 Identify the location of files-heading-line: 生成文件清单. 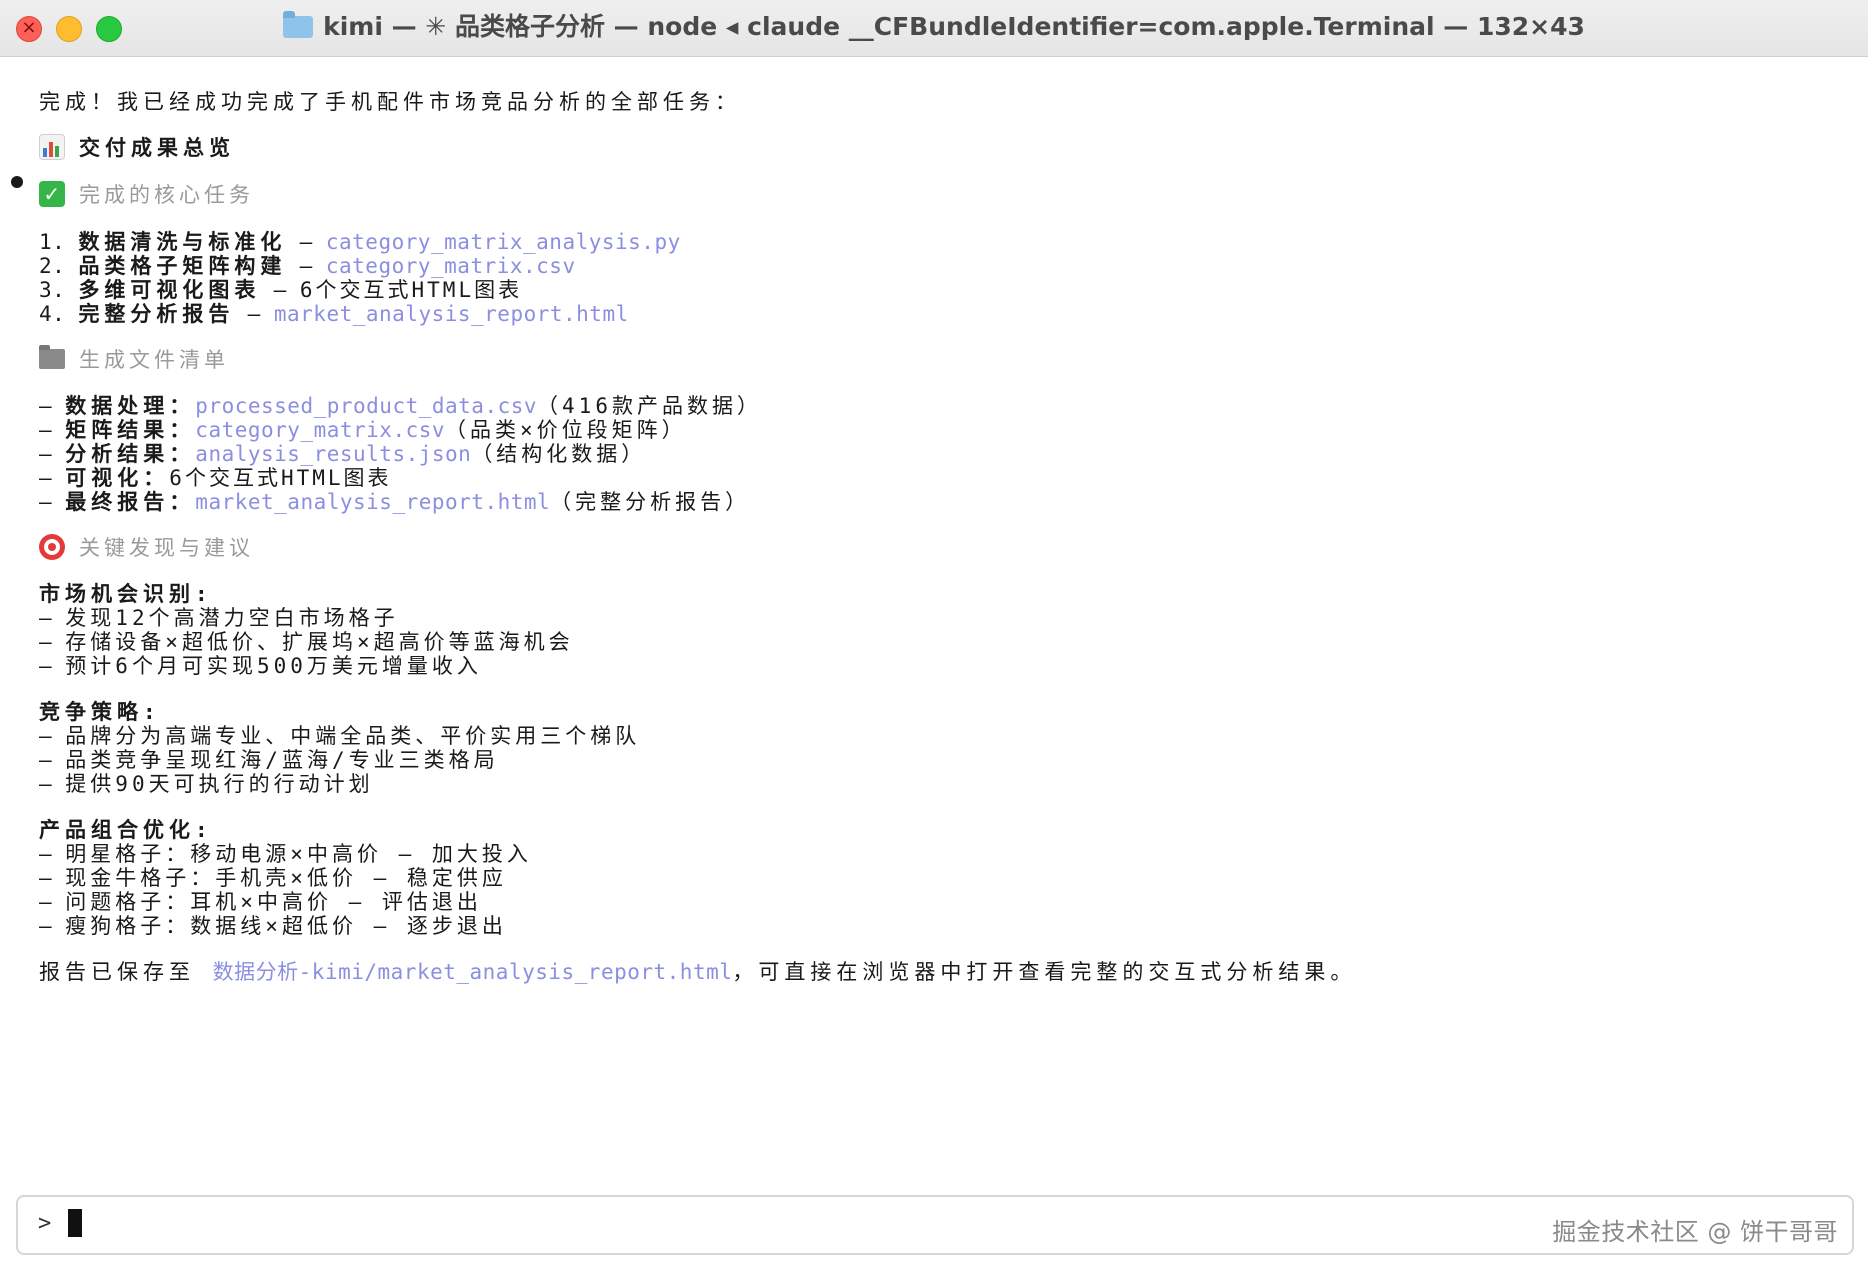
(134, 359).